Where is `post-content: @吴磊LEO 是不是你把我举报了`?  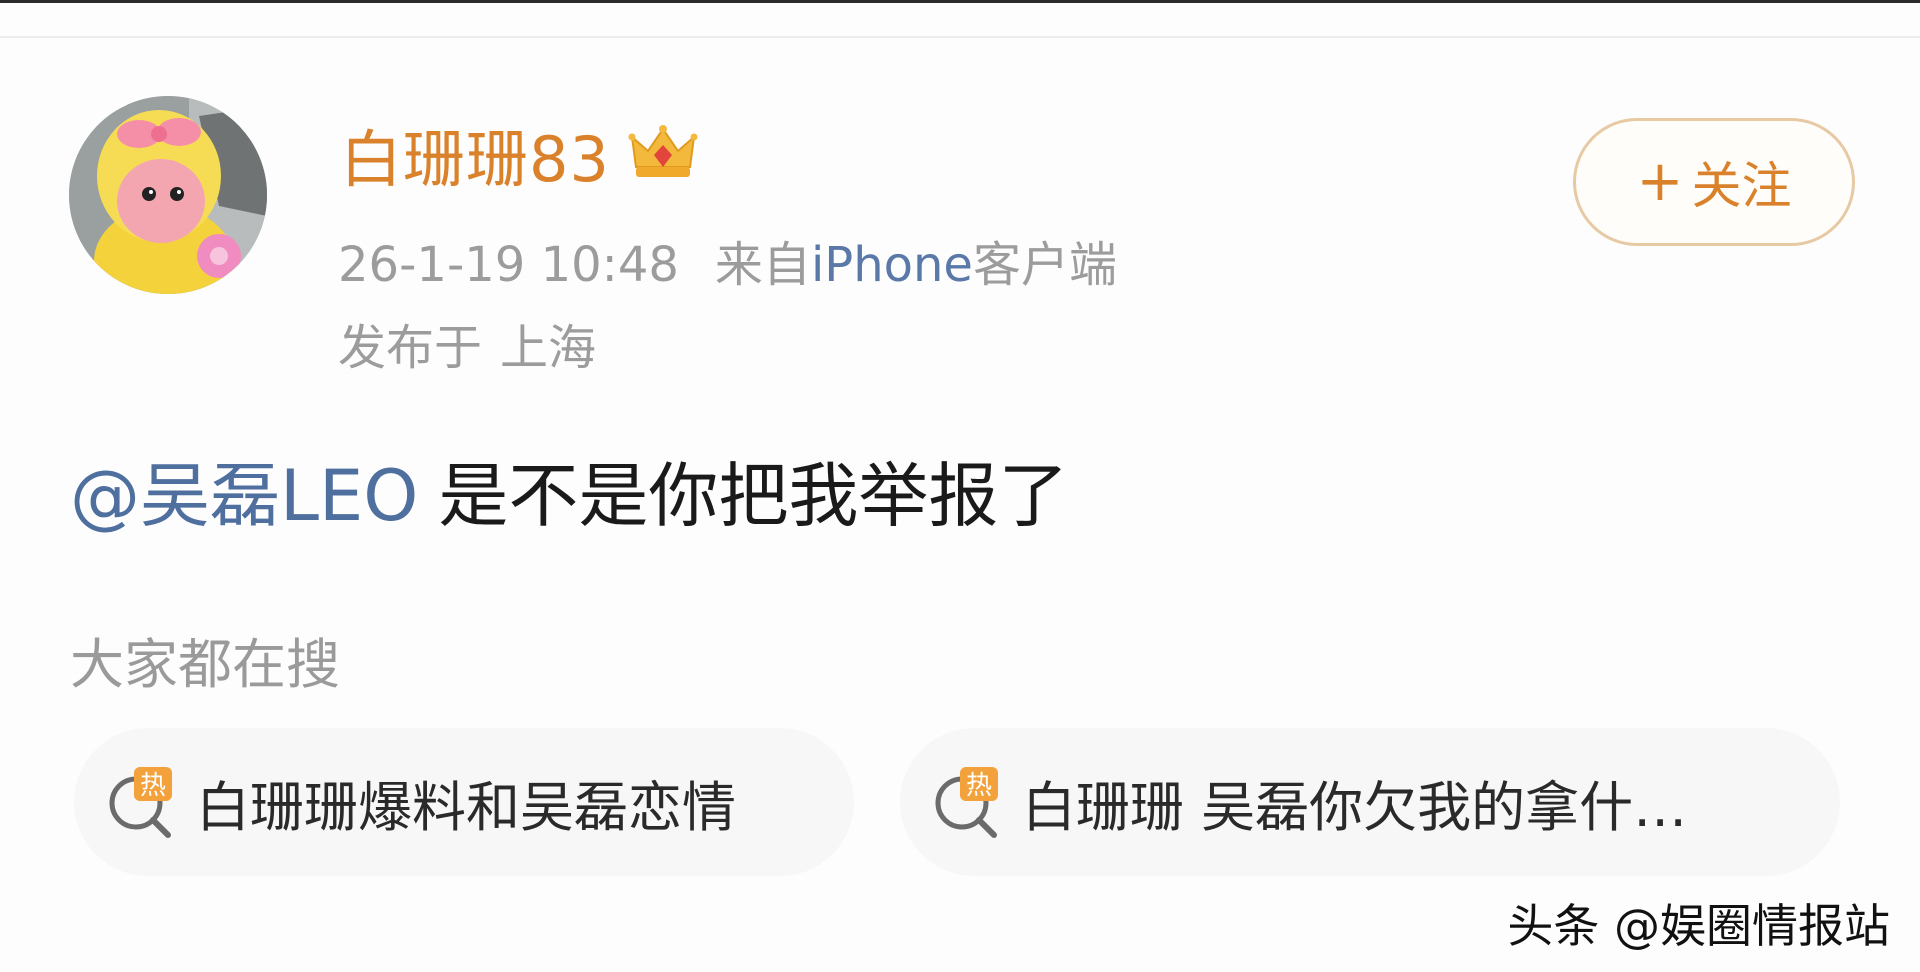 post-content: @吴磊LEO 是不是你把我举报了 is located at coordinates (569, 490).